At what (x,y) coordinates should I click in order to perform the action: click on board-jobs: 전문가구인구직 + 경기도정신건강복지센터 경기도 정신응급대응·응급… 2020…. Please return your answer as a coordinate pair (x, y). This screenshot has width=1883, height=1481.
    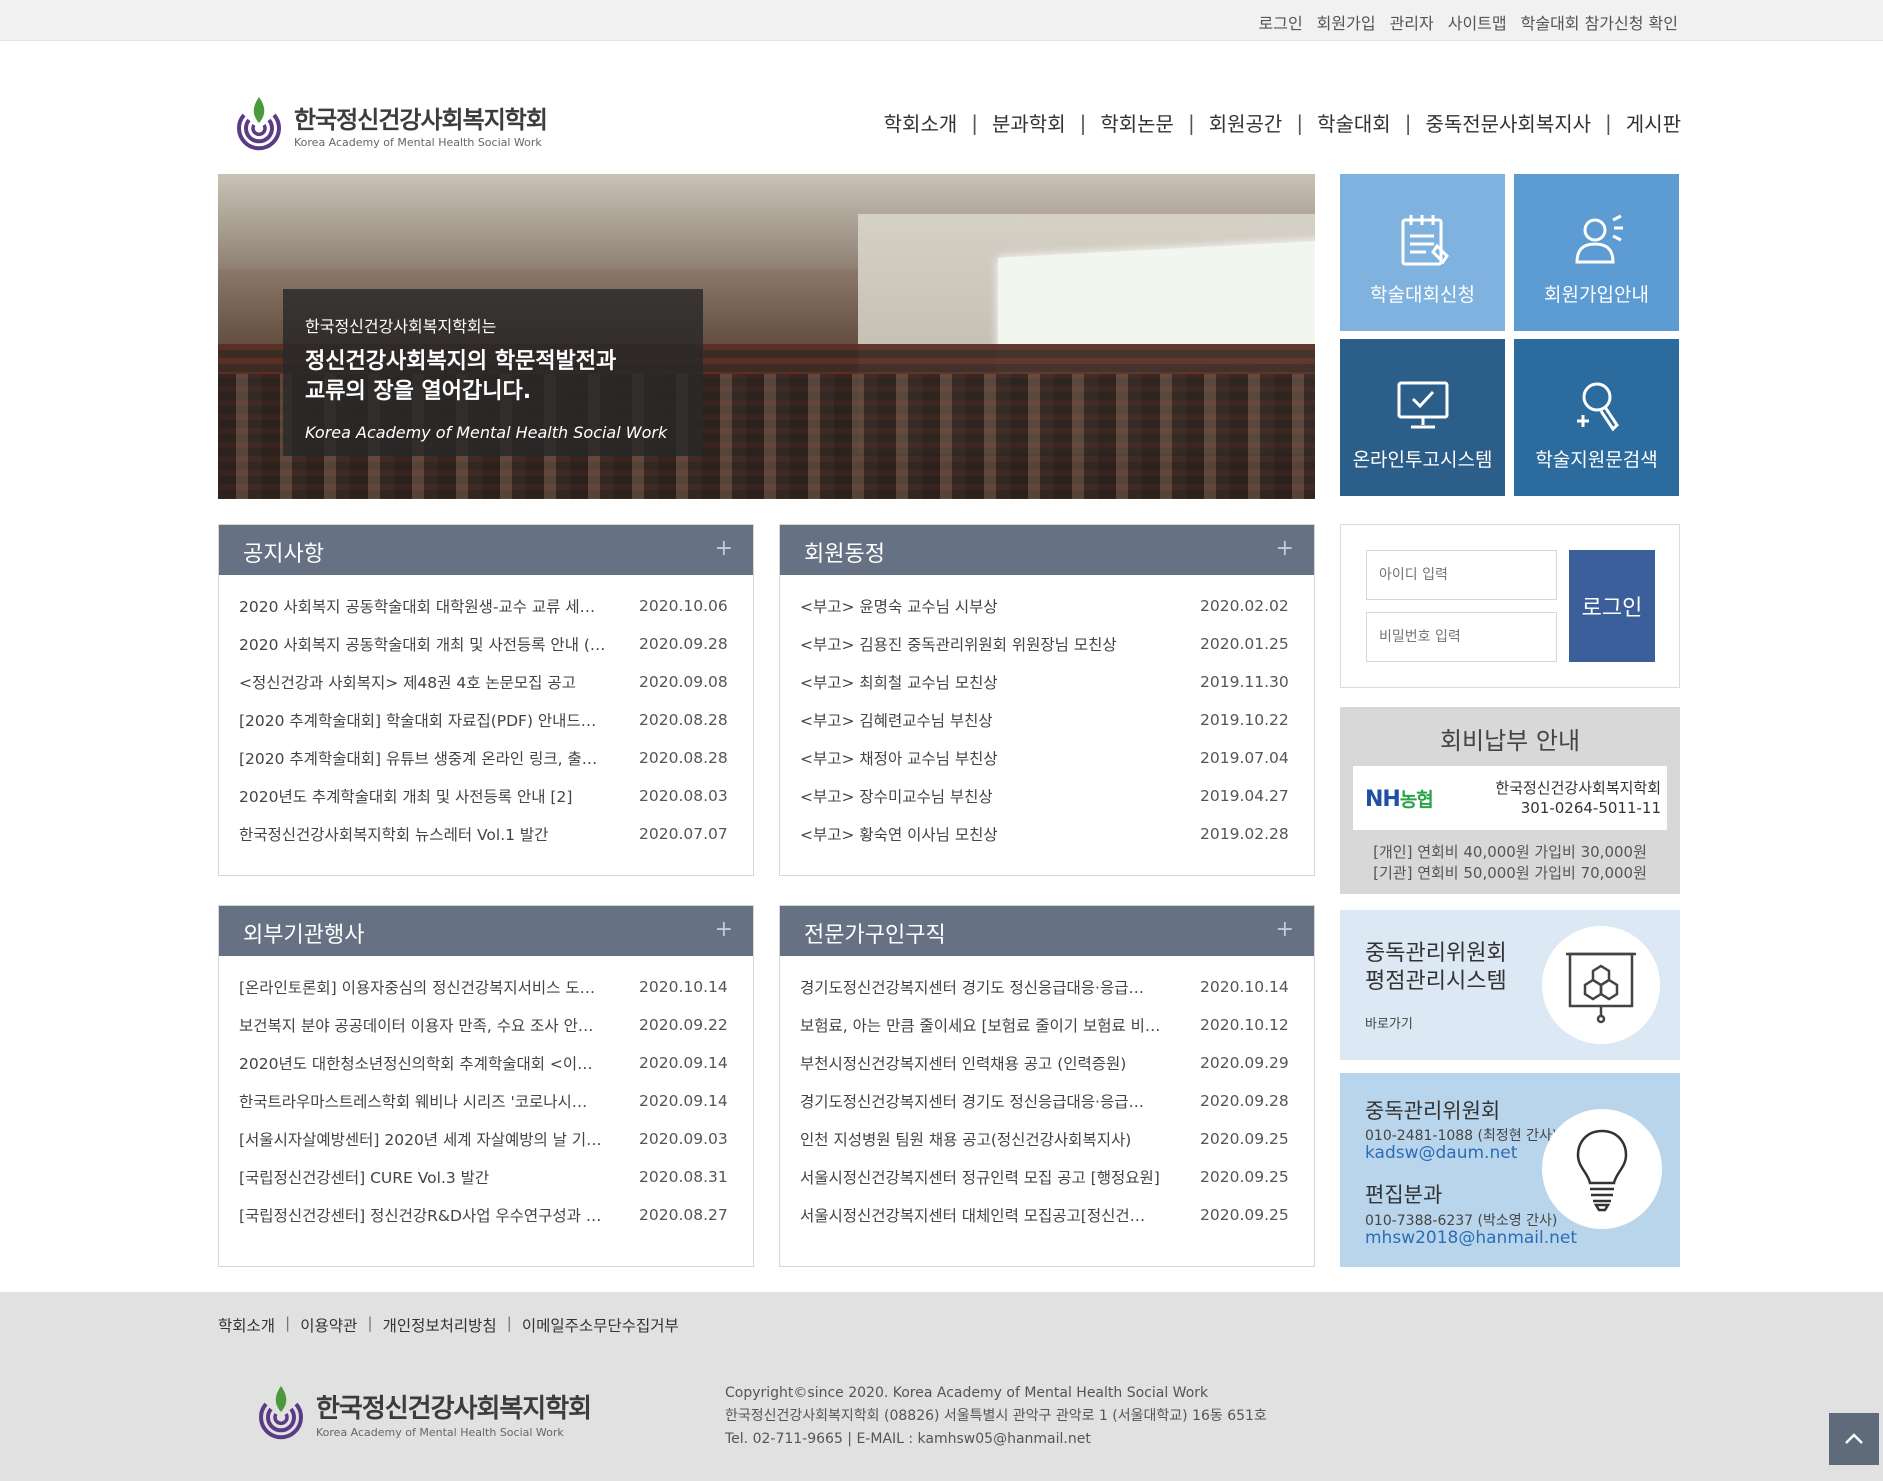
    Looking at the image, I should click on (1047, 1086).